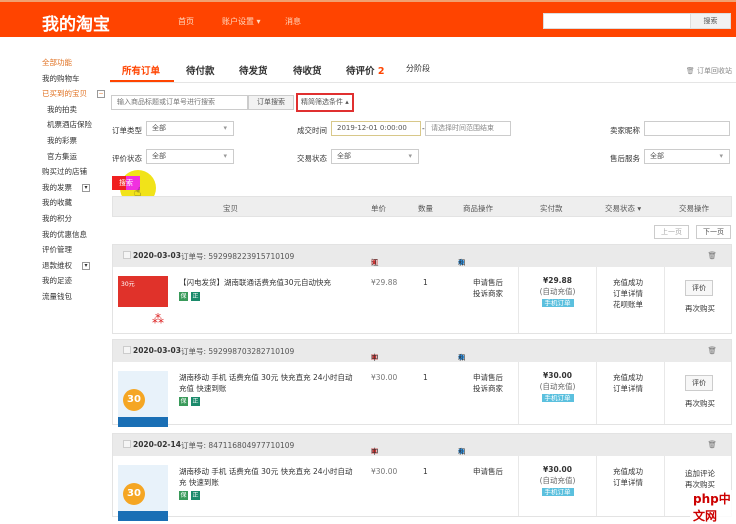  What do you see at coordinates (73, 297) in the screenshot?
I see `sidebar-item: 流量钱包` at bounding box center [73, 297].